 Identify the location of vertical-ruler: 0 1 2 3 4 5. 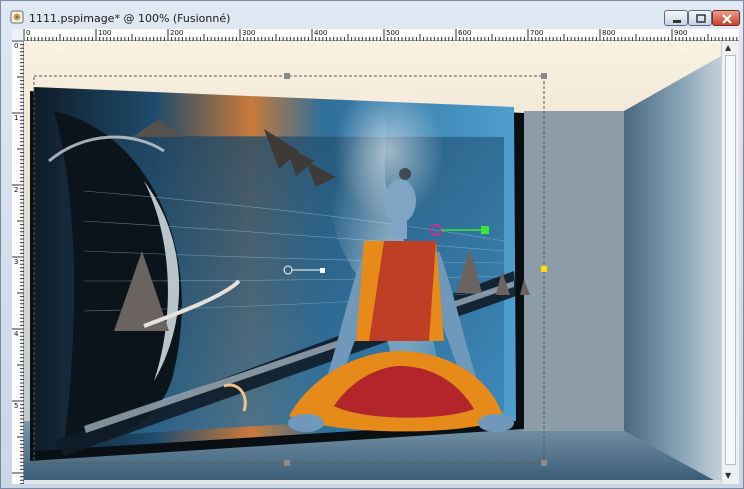
(18, 262).